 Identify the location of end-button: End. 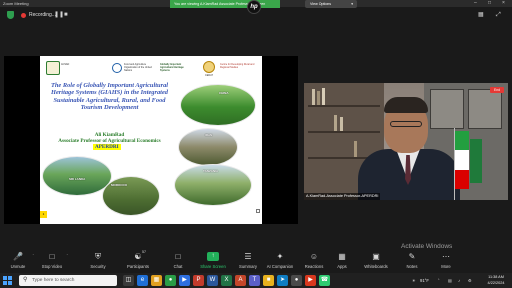
(497, 90).